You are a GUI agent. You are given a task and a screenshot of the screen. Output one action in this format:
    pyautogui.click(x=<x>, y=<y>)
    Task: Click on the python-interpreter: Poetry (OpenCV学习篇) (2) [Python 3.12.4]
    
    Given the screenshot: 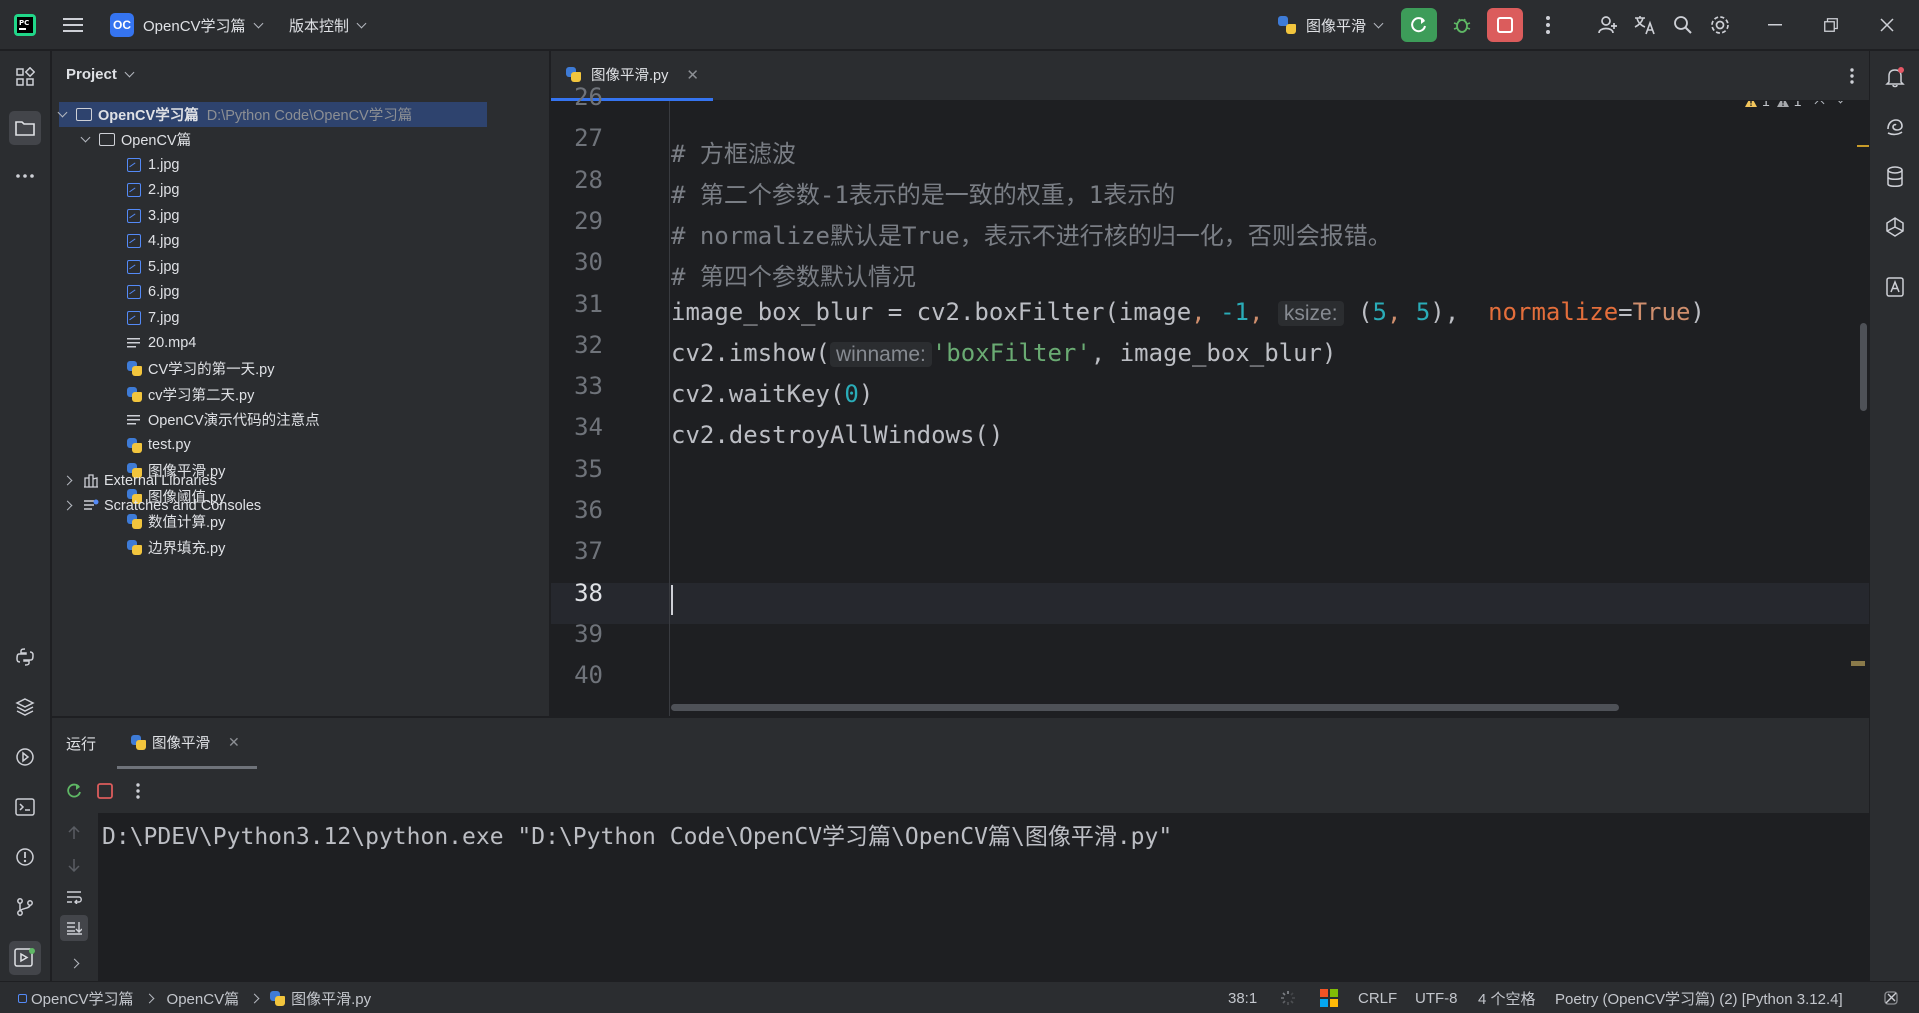 What is the action you would take?
    pyautogui.click(x=1699, y=997)
    